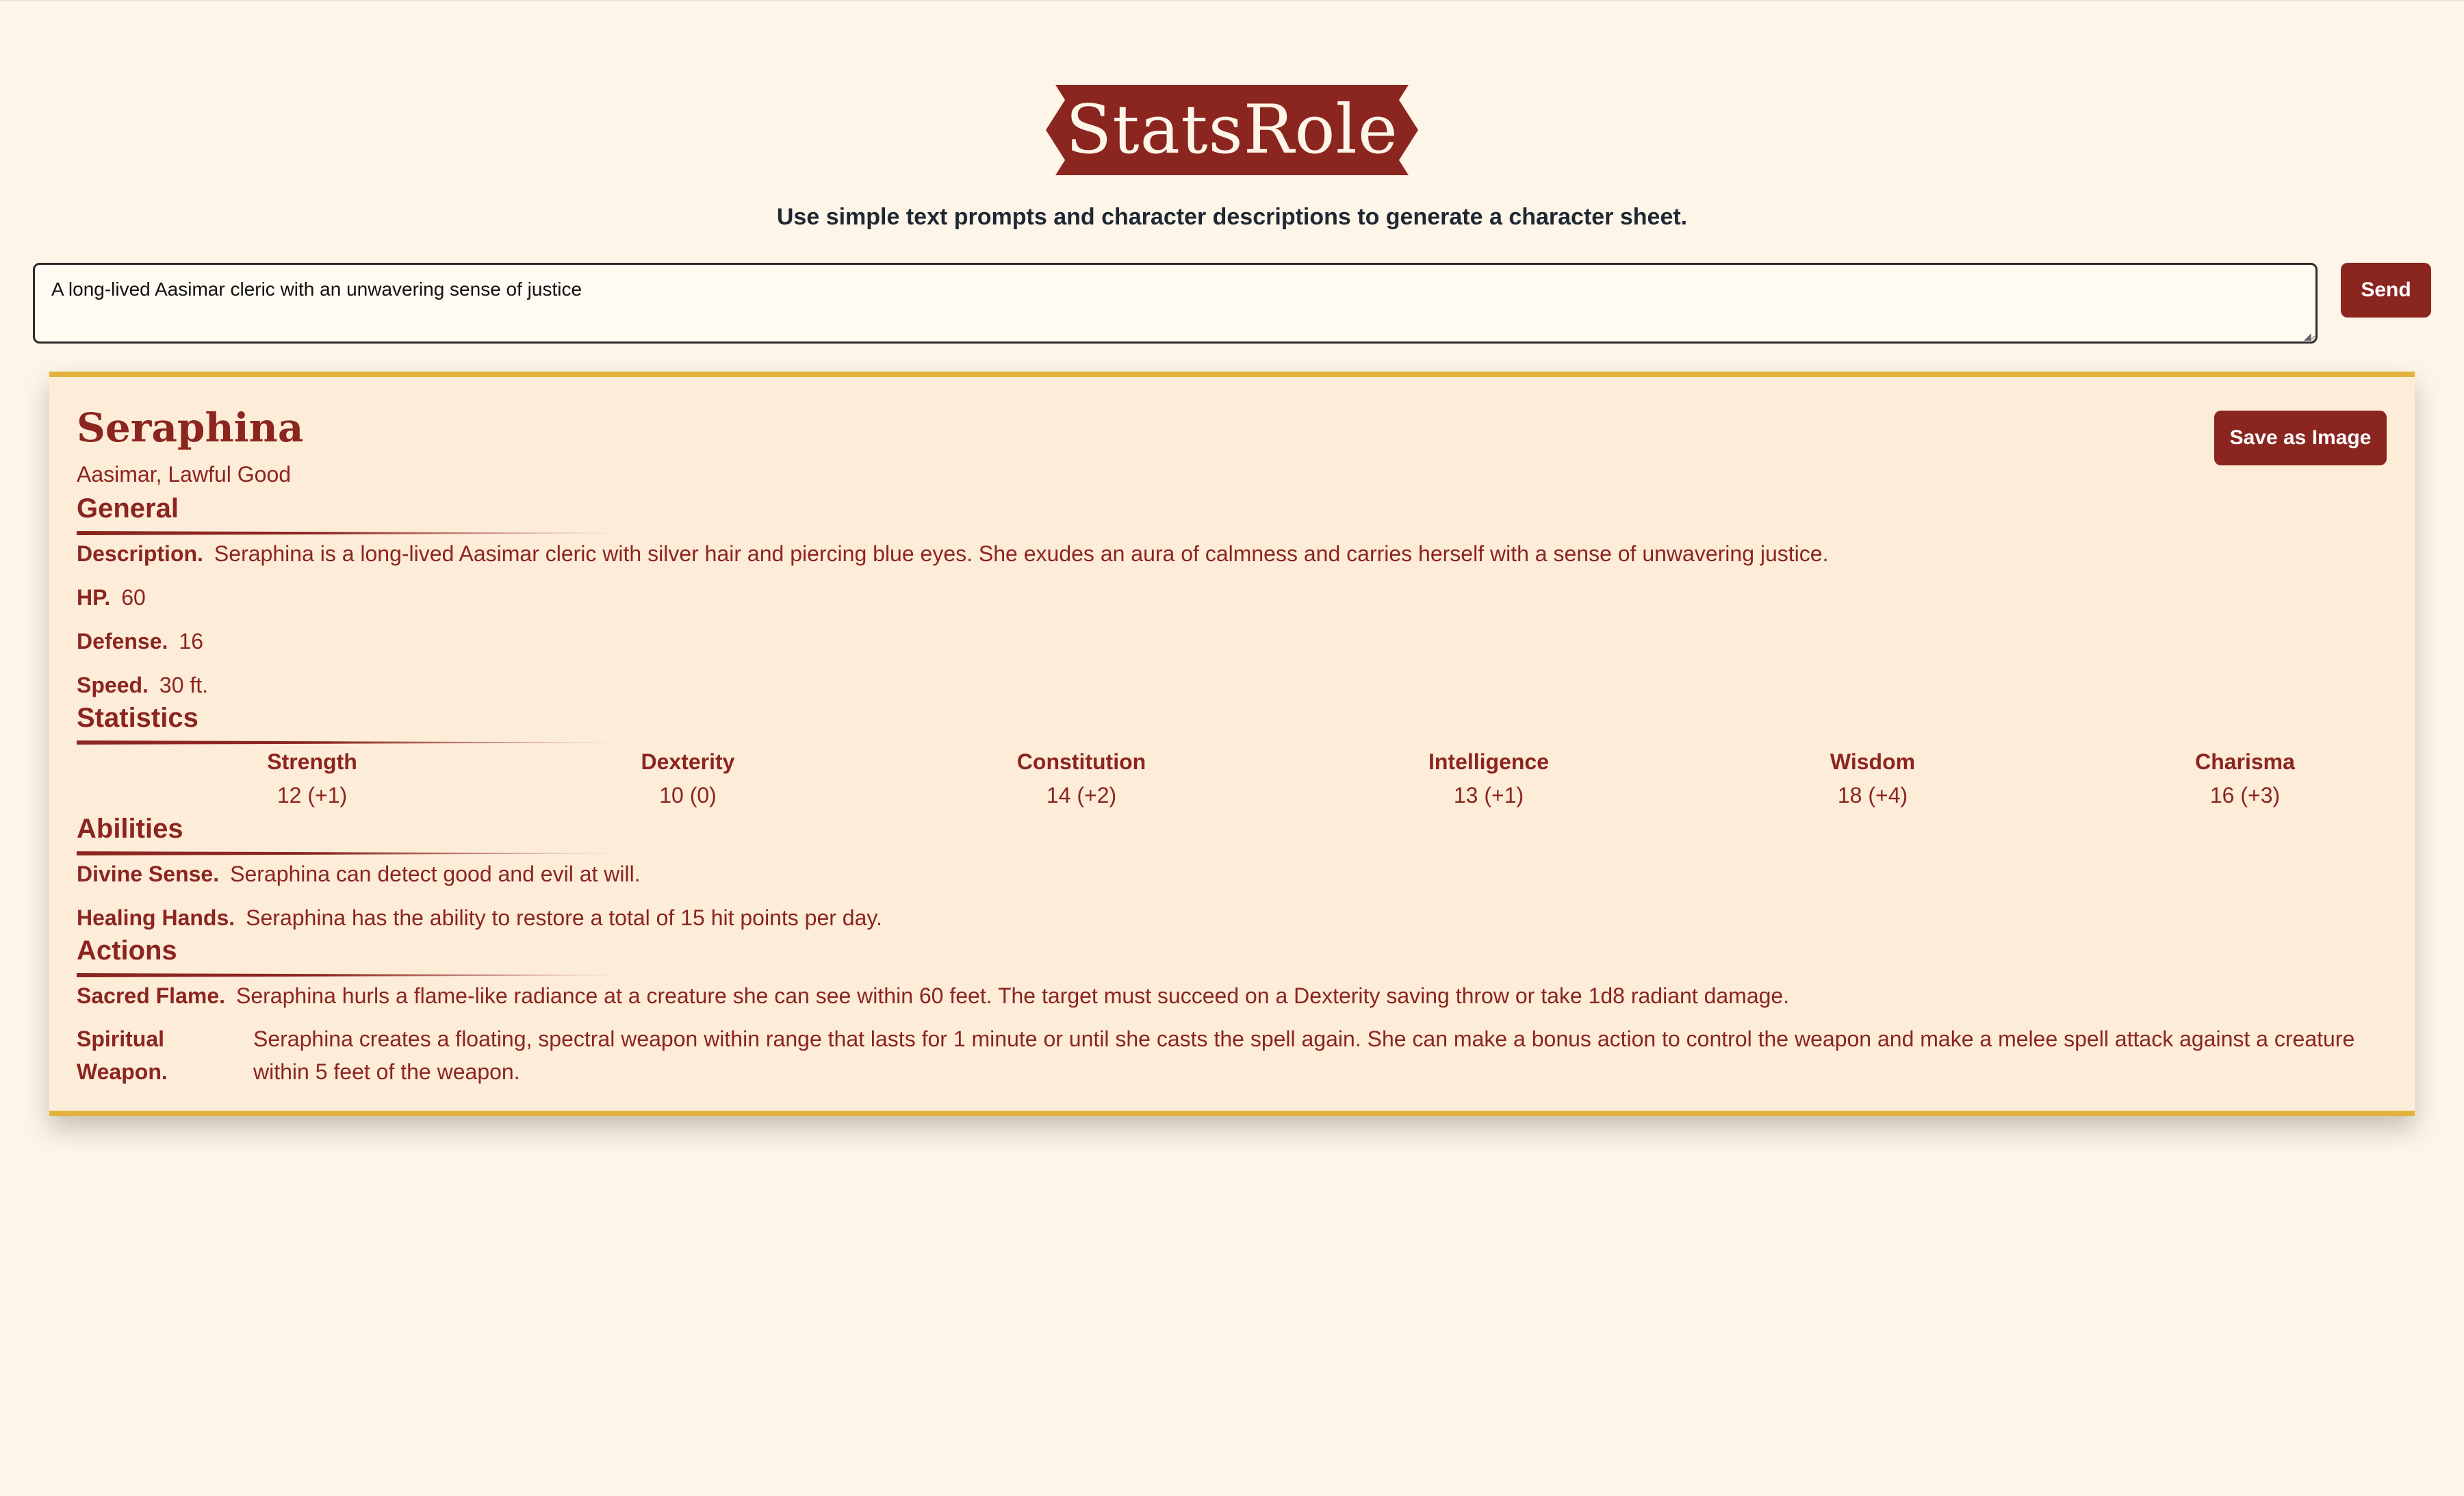 The image size is (2464, 1496). What do you see at coordinates (140, 553) in the screenshot?
I see `description-label: Description.` at bounding box center [140, 553].